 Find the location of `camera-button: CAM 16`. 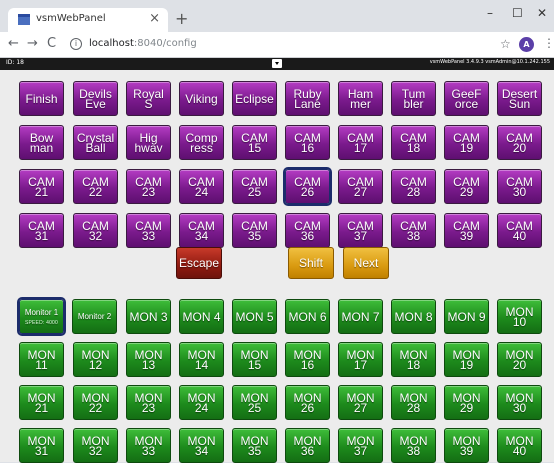

camera-button: CAM 16 is located at coordinates (307, 142).